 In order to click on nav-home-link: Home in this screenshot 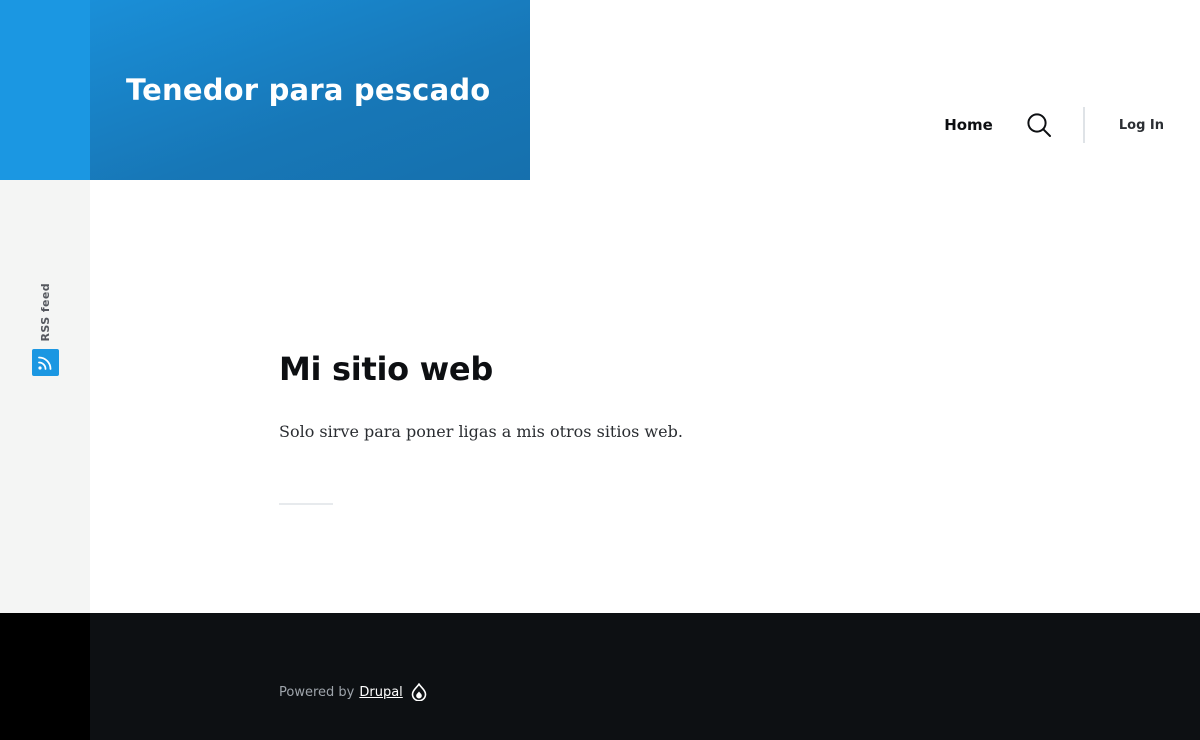, I will do `click(968, 125)`.